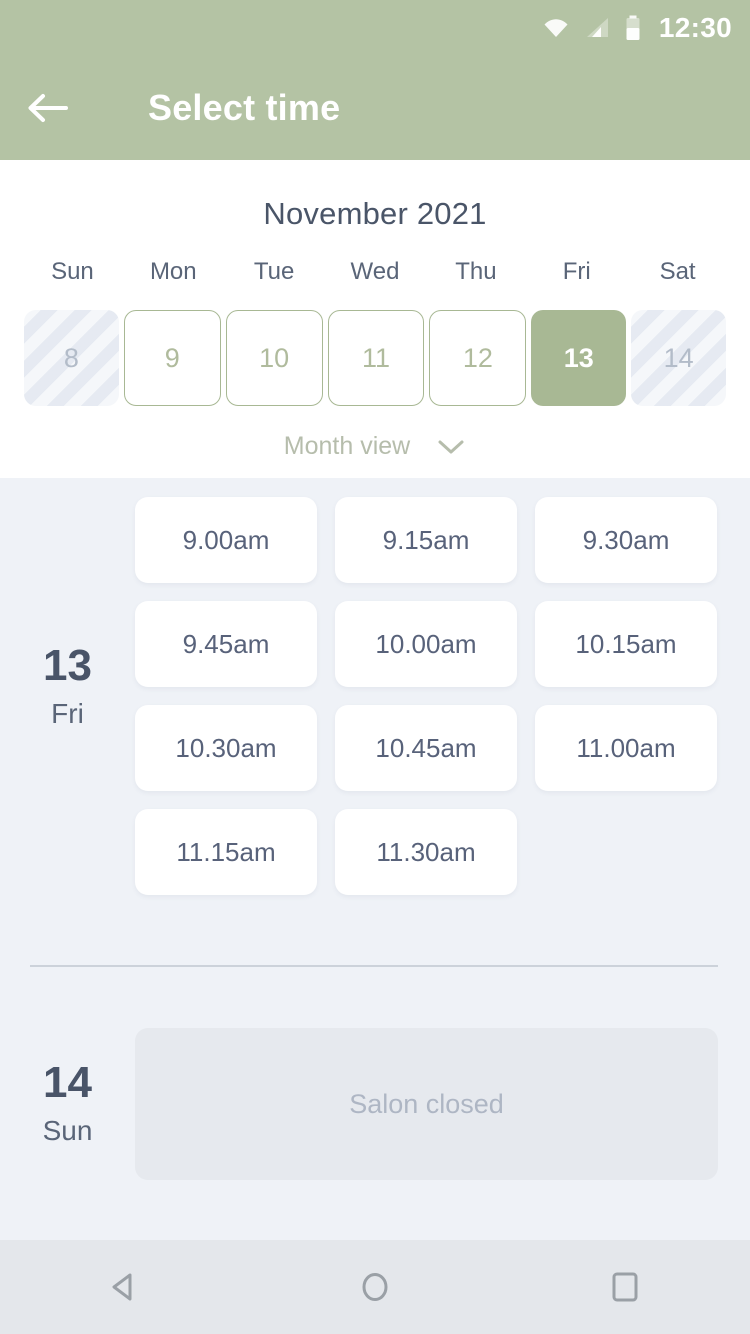  I want to click on android-nav-bar, so click(375, 1287).